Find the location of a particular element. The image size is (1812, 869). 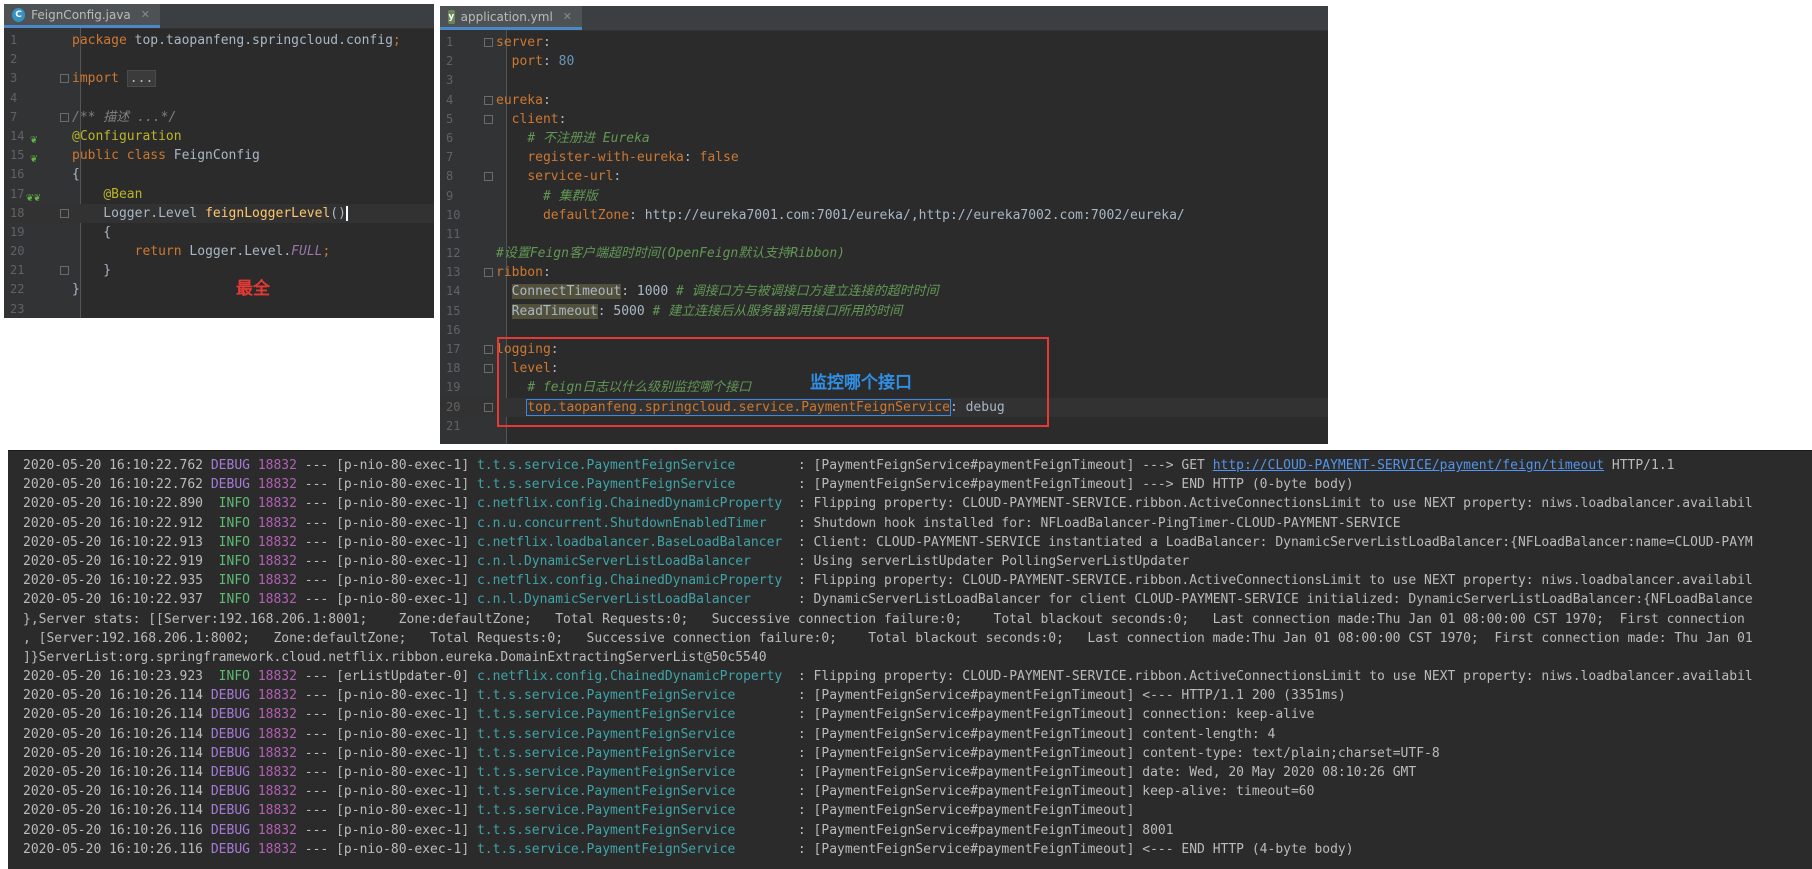

code-line: 6 # 不注册进 Eureka is located at coordinates (884, 138).